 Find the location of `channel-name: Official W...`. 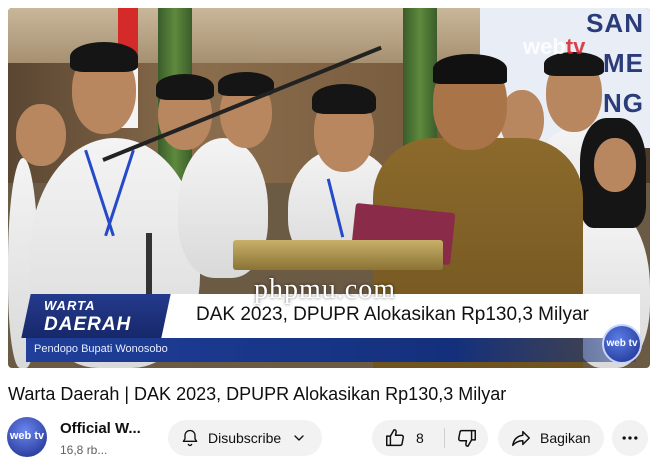

channel-name: Official W... is located at coordinates (100, 428).